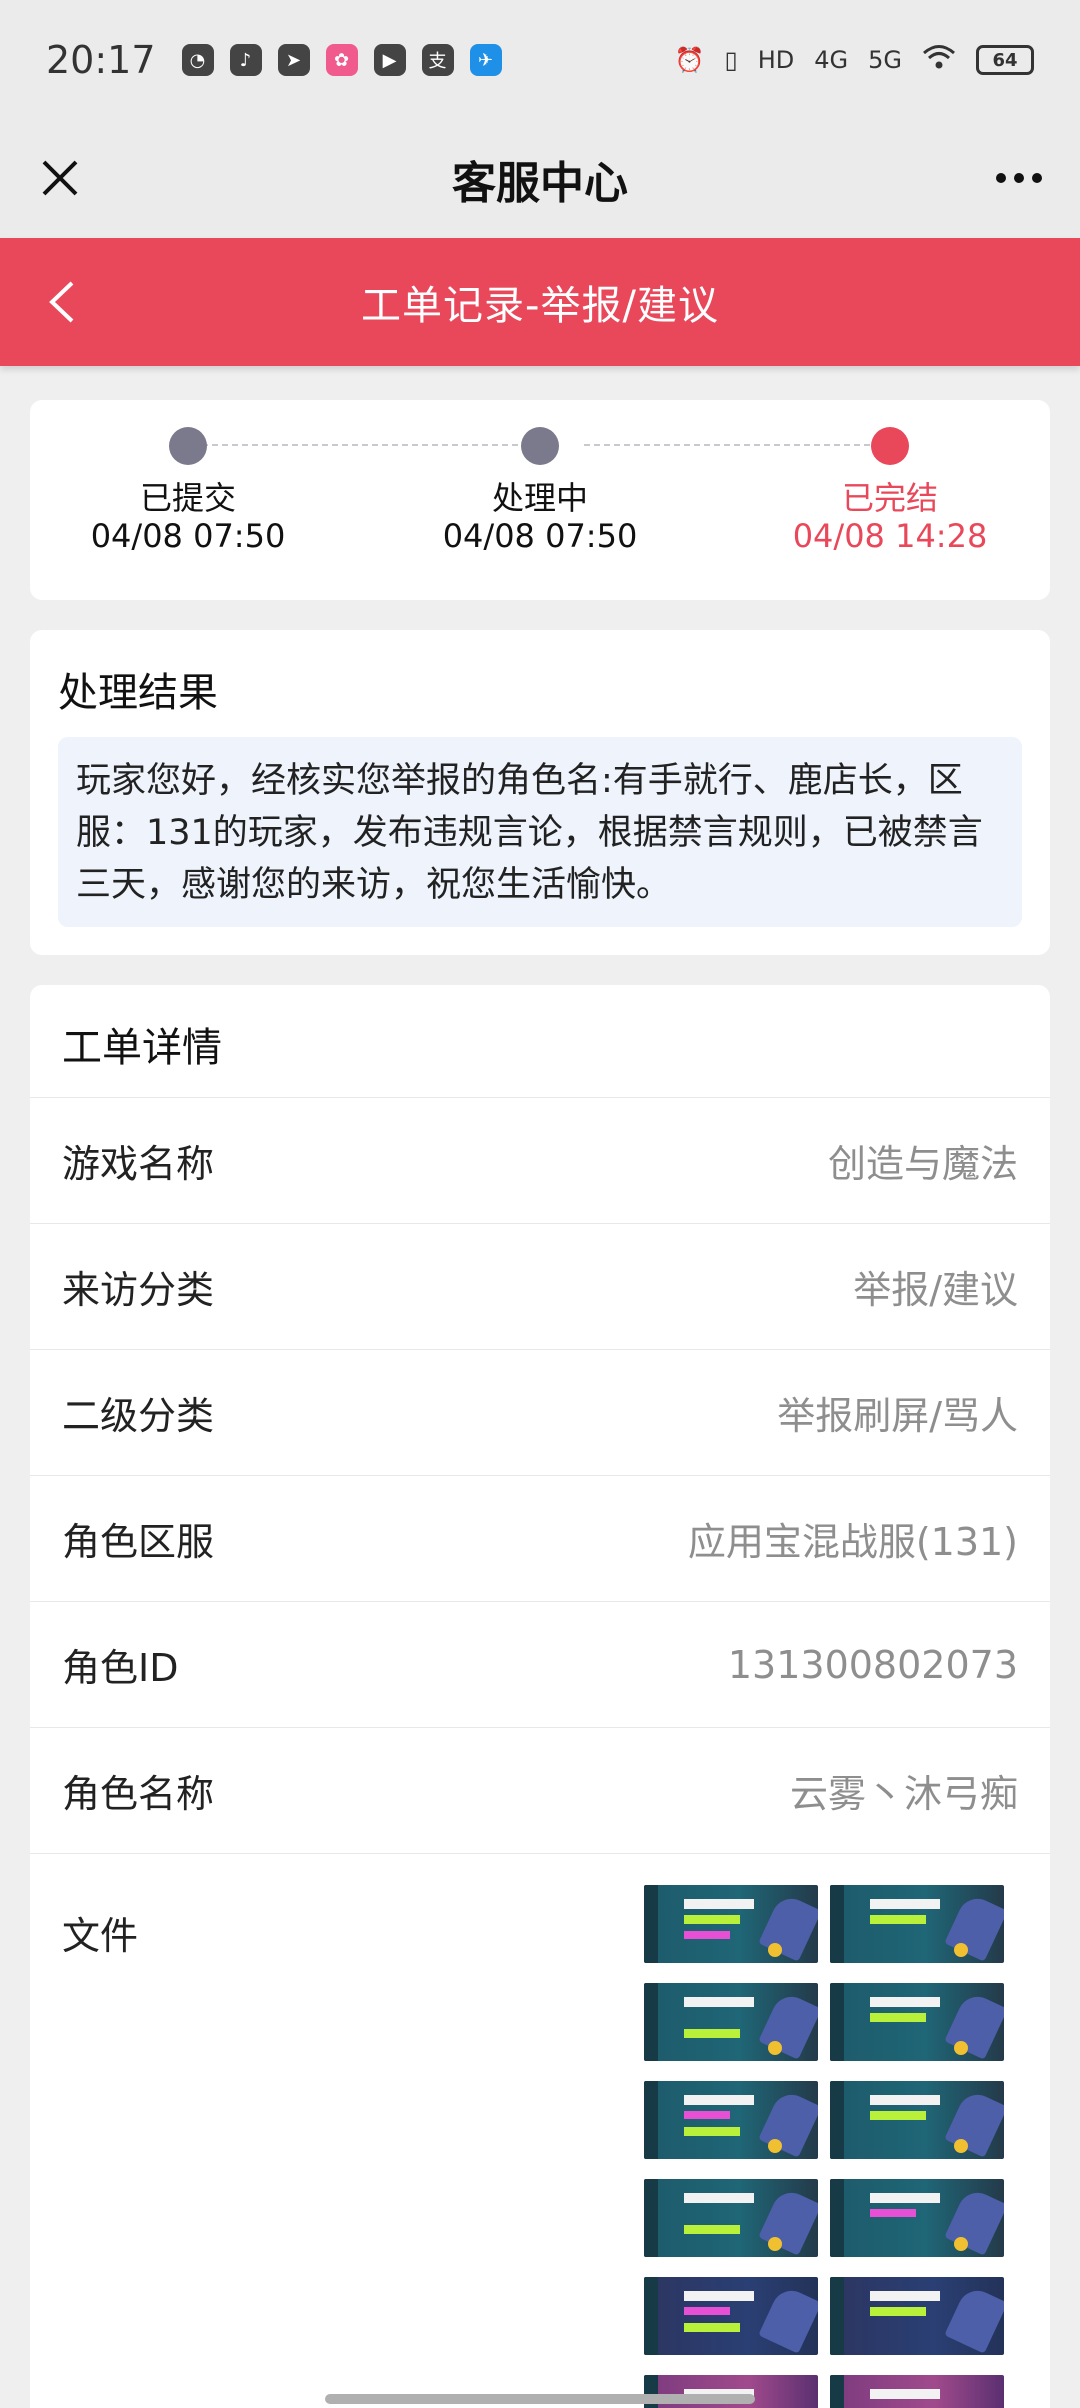  Describe the element at coordinates (540, 1664) in the screenshot. I see `detail-row-role-id: 角色ID 131300802073` at that location.